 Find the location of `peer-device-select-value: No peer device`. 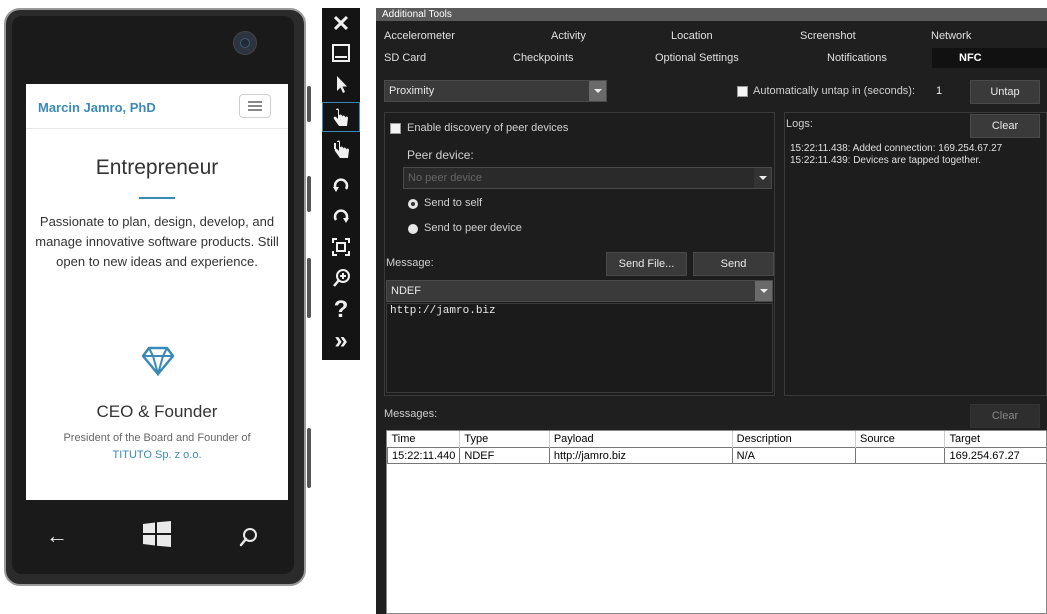

peer-device-select-value: No peer device is located at coordinates (445, 178).